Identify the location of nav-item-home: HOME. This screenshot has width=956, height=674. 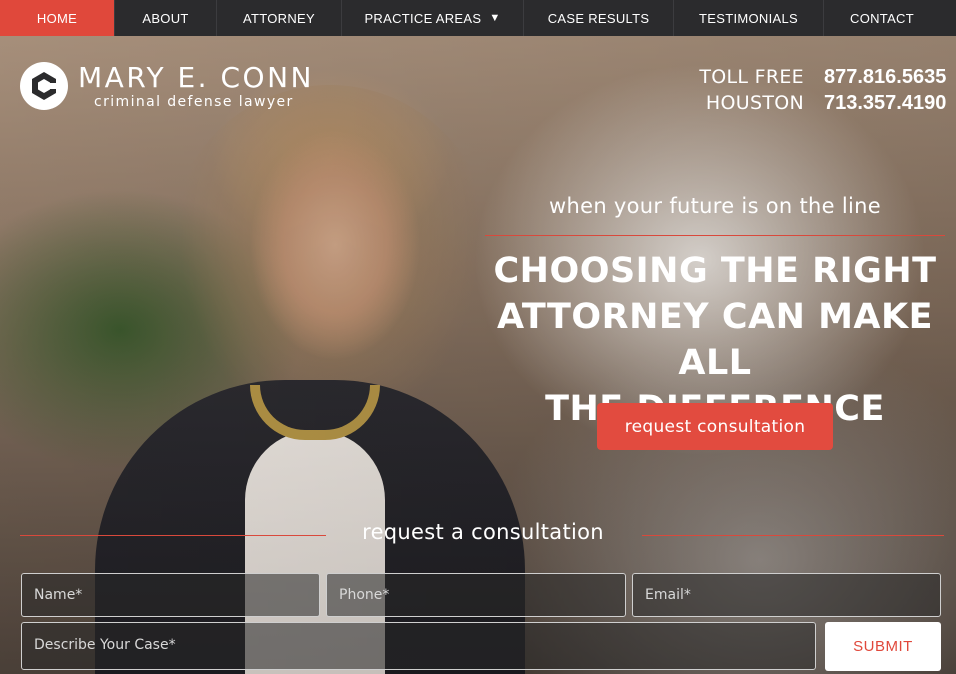
(57, 18).